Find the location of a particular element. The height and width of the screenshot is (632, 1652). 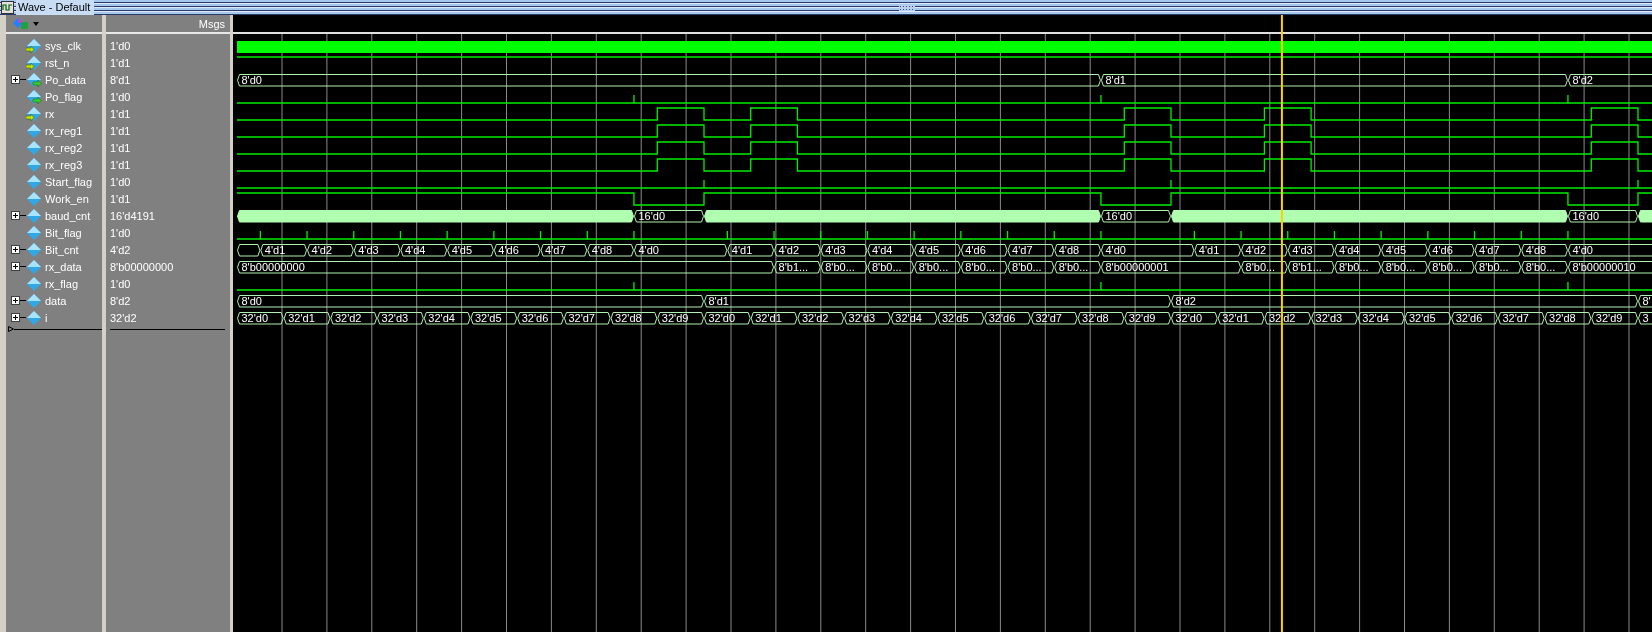

bus-value: 32'd2 is located at coordinates (815, 318).